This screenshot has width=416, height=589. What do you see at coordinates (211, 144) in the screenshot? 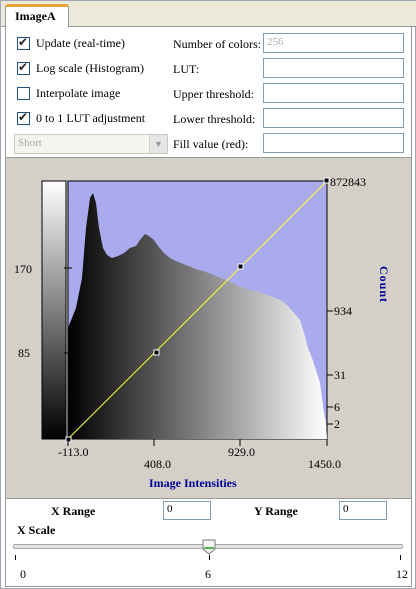
I see `fill-value-label: Fill value (red):` at bounding box center [211, 144].